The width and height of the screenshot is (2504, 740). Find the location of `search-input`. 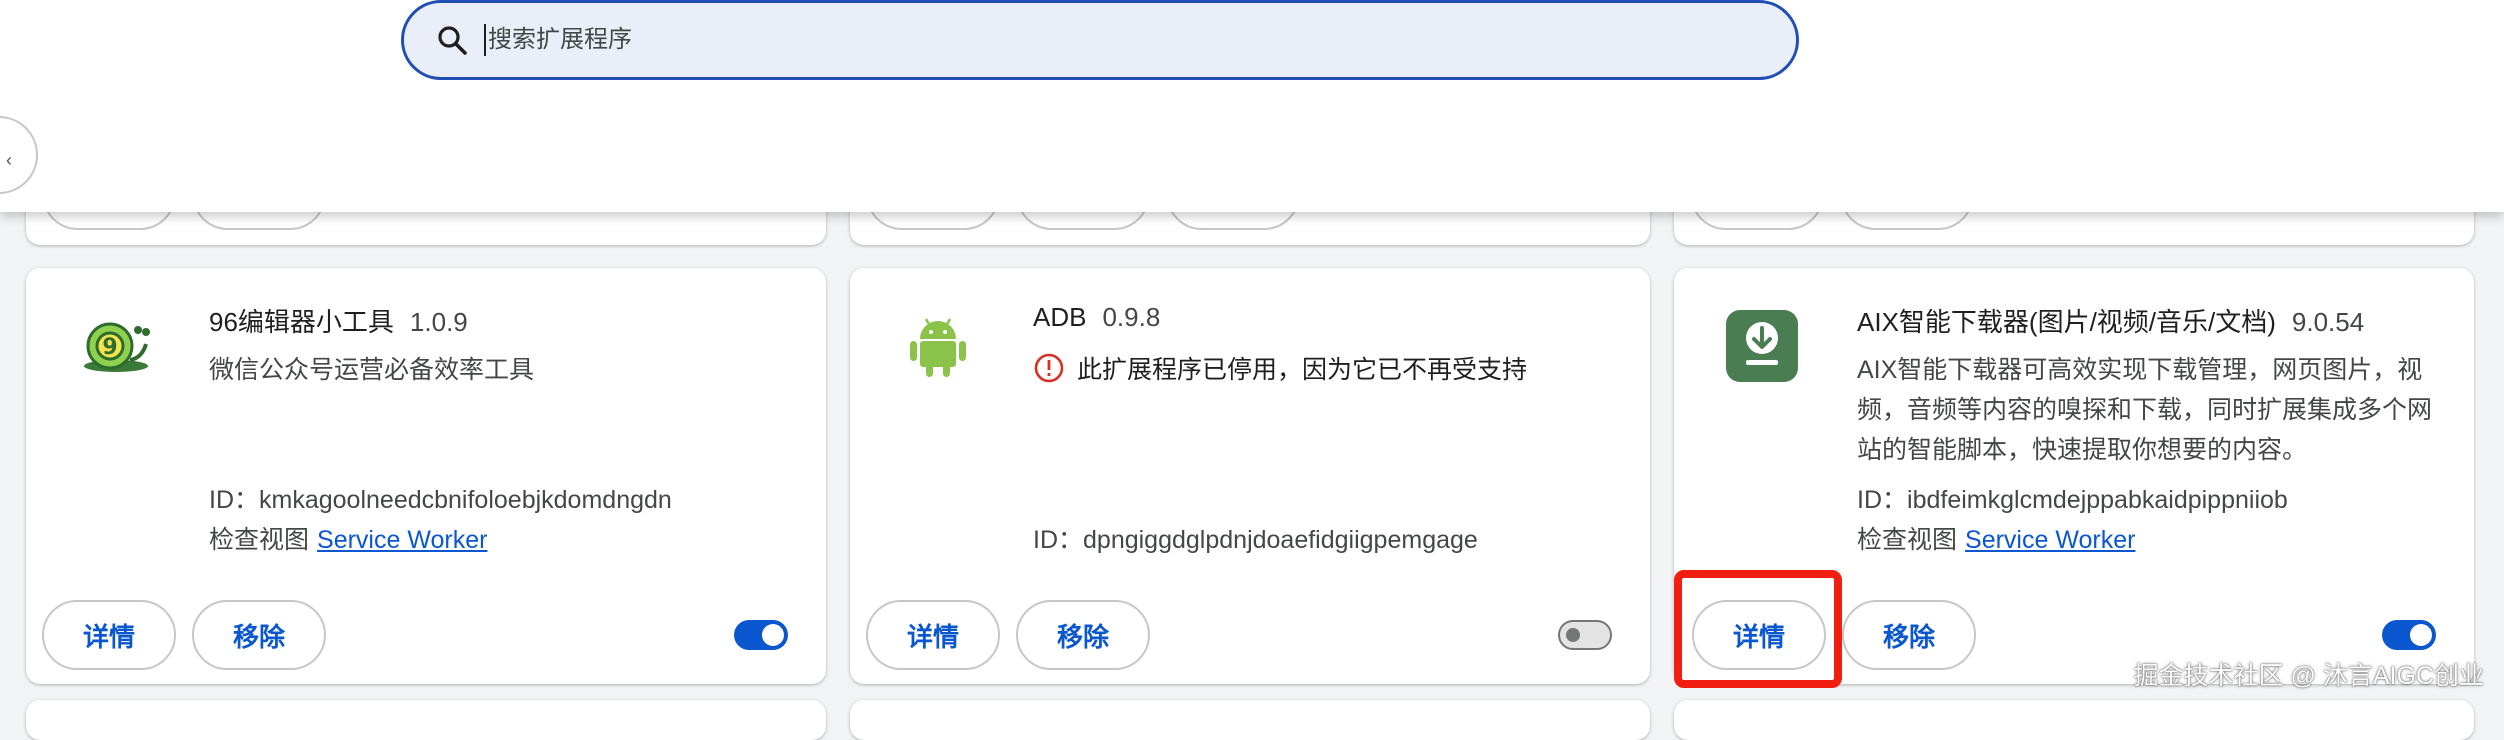

search-input is located at coordinates (1087, 40).